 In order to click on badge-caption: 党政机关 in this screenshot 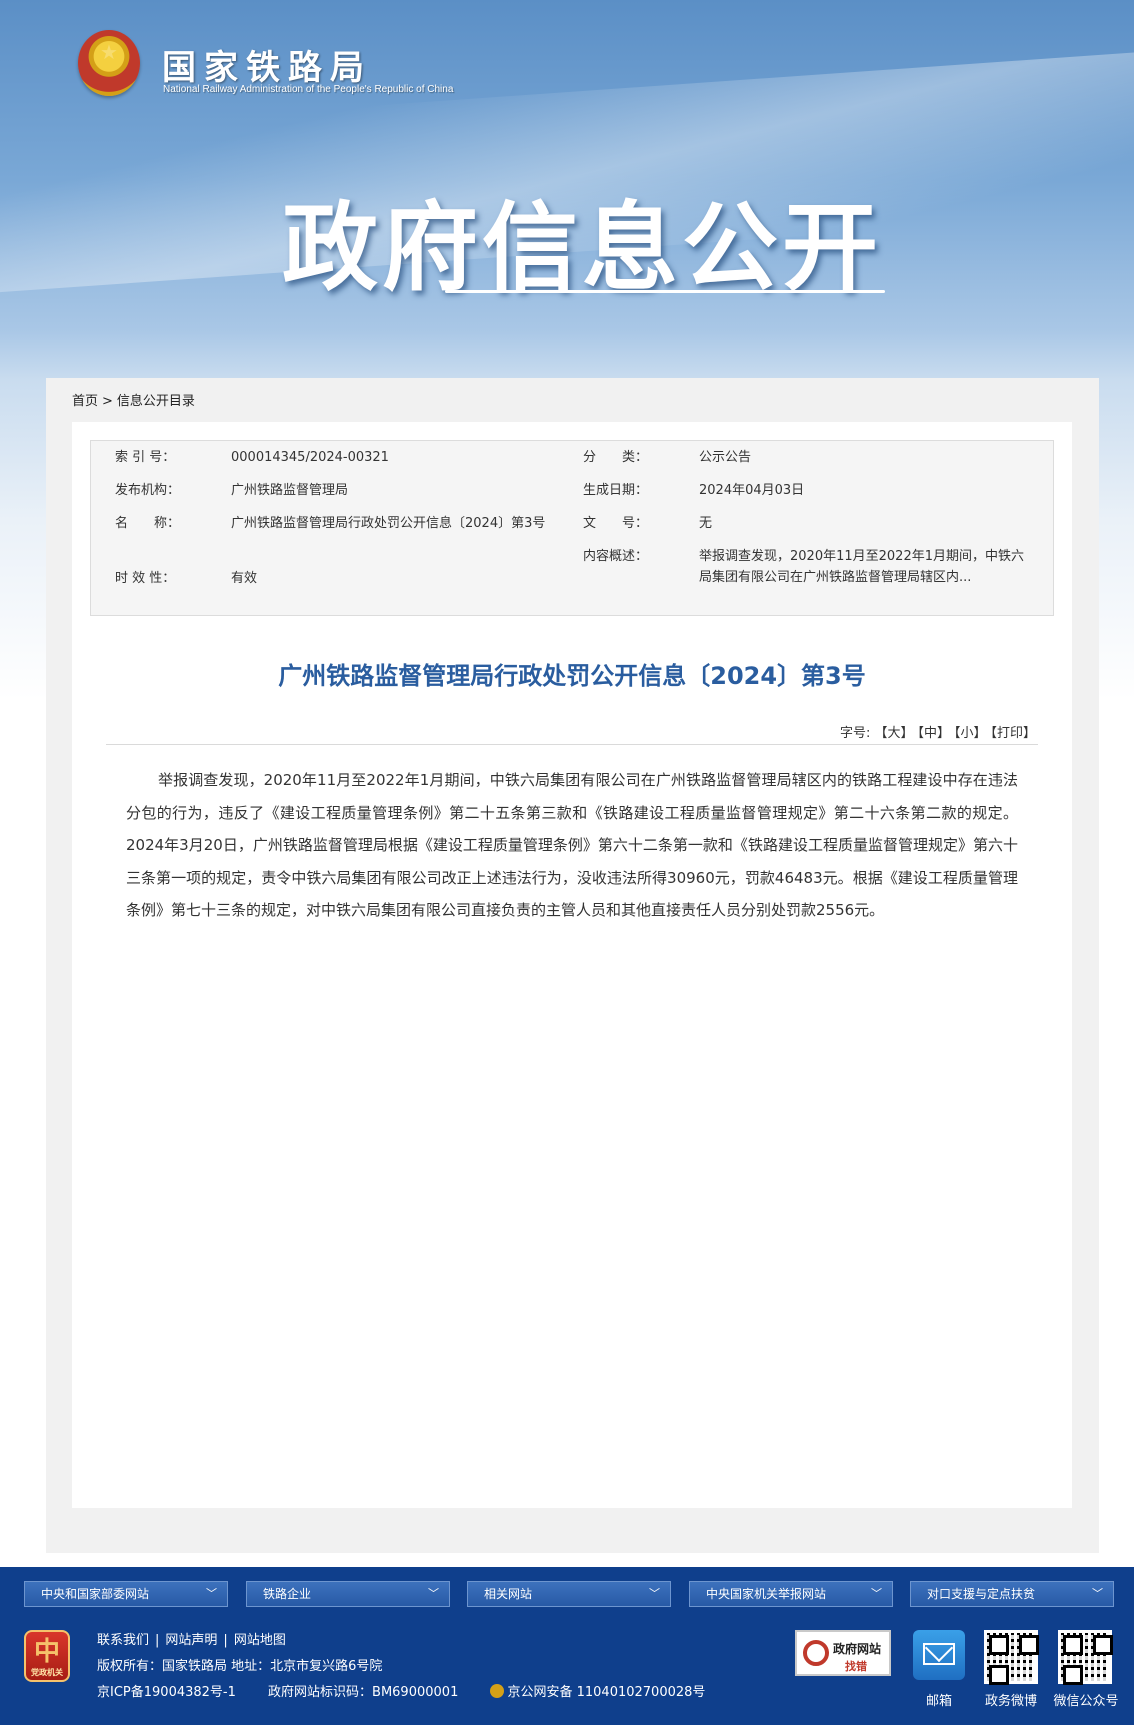, I will do `click(47, 1672)`.